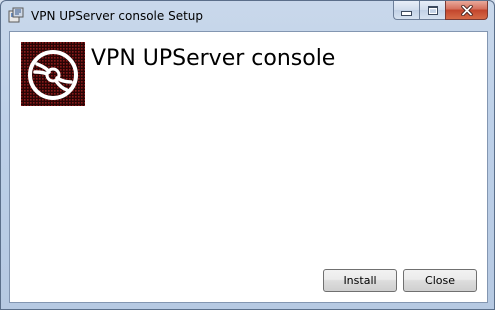 The image size is (495, 310). I want to click on close-window-button, so click(466, 10).